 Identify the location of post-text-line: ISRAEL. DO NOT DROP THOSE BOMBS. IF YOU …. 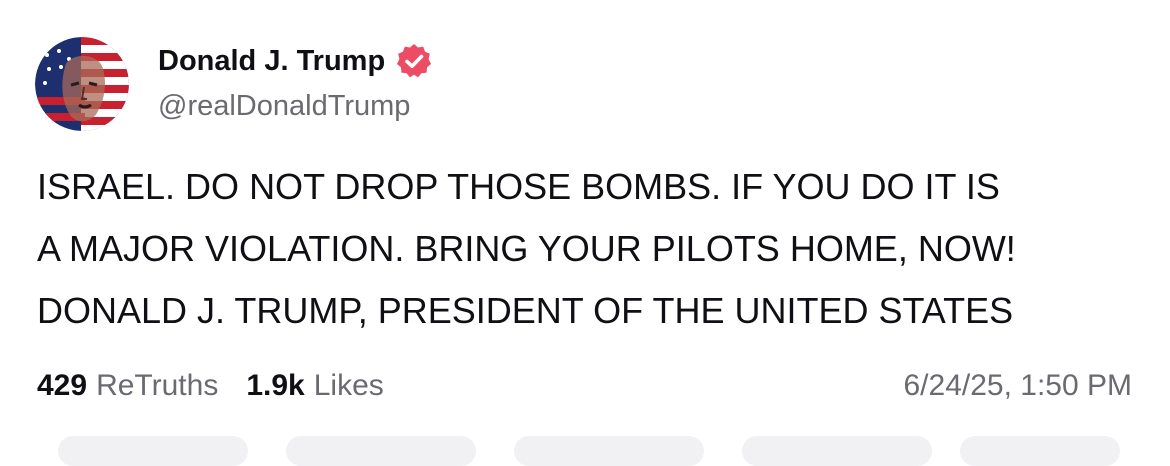
(518, 186).